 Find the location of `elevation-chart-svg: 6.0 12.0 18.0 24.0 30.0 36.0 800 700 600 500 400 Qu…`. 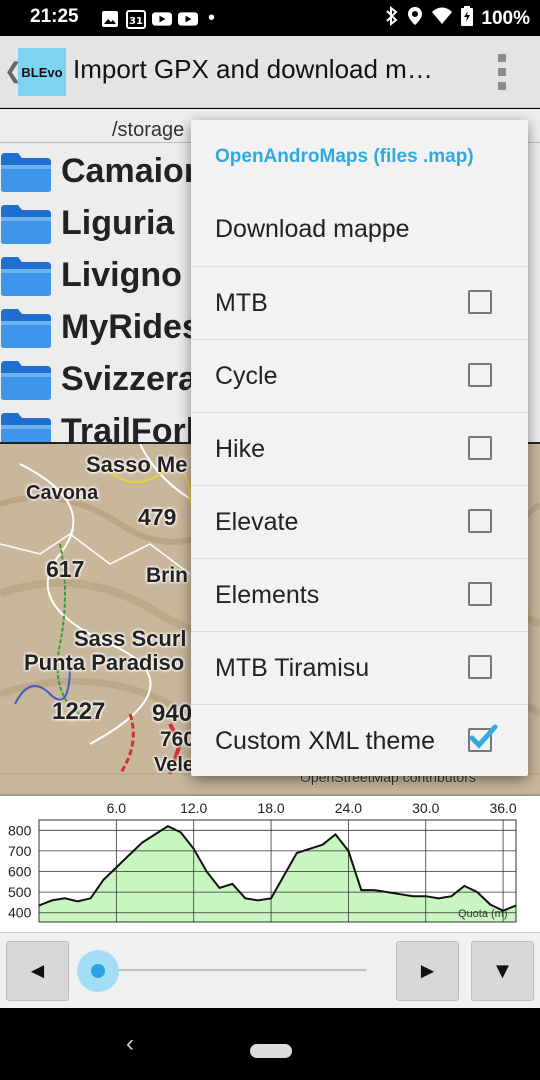

elevation-chart-svg: 6.0 12.0 18.0 24.0 30.0 36.0 800 700 600 500 400 Qu… is located at coordinates (262, 861).